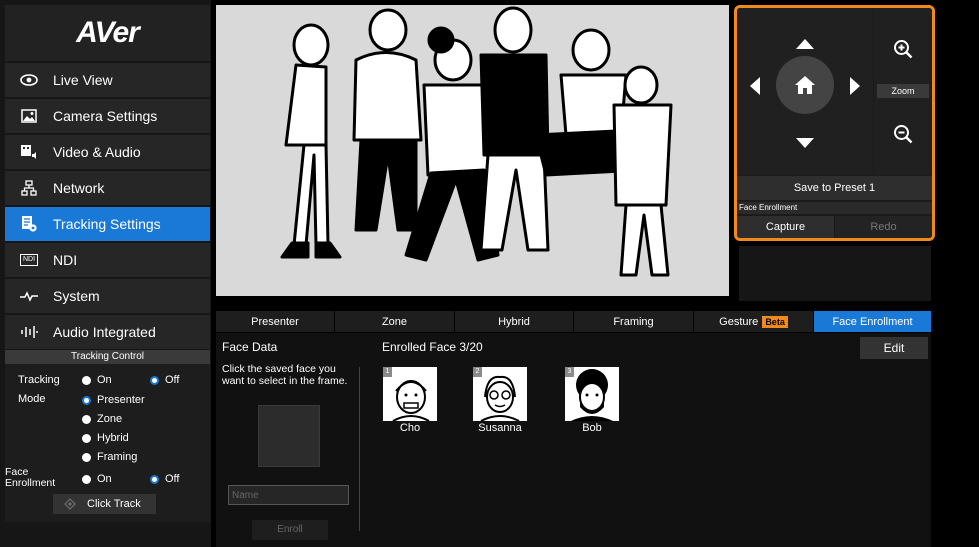 The width and height of the screenshot is (979, 547). Describe the element at coordinates (107, 296) in the screenshot. I see `nav-item-system: System` at that location.